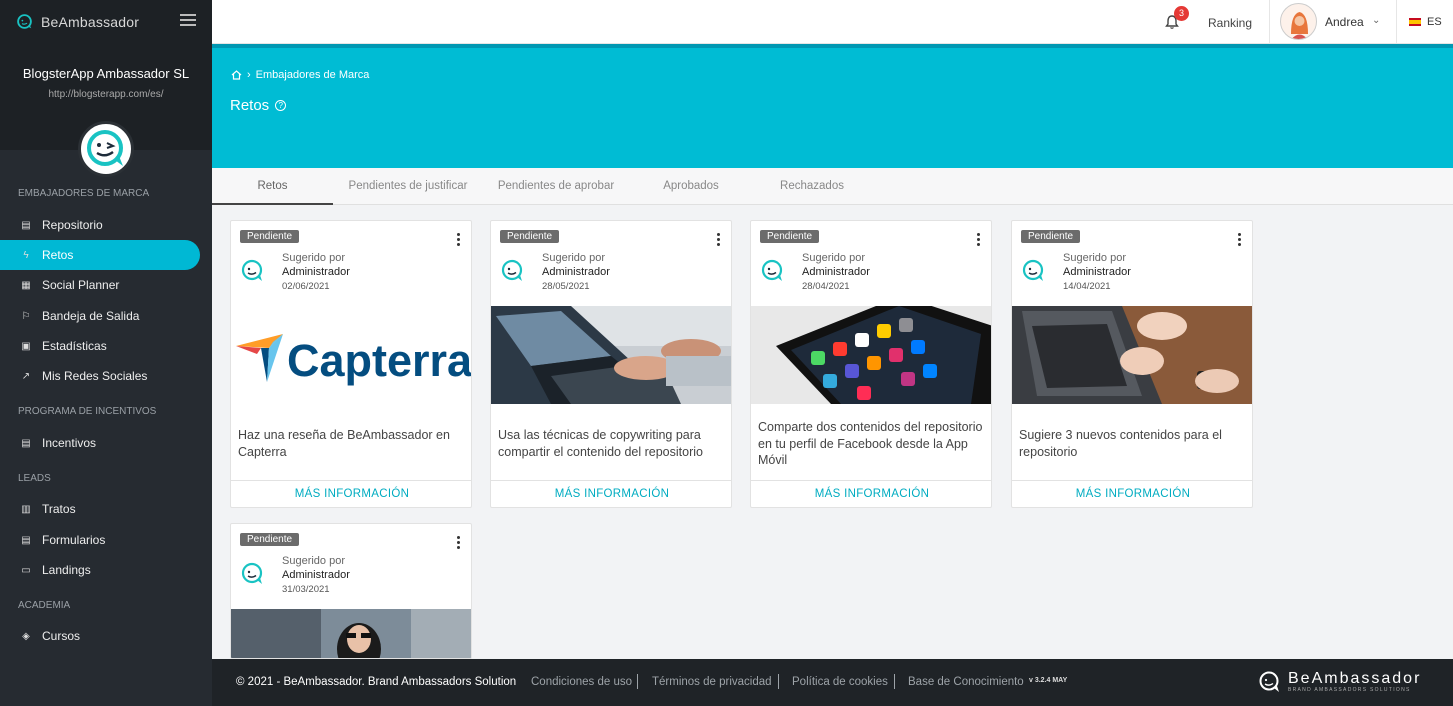  Describe the element at coordinates (106, 149) in the screenshot. I see `company-avatar` at that location.